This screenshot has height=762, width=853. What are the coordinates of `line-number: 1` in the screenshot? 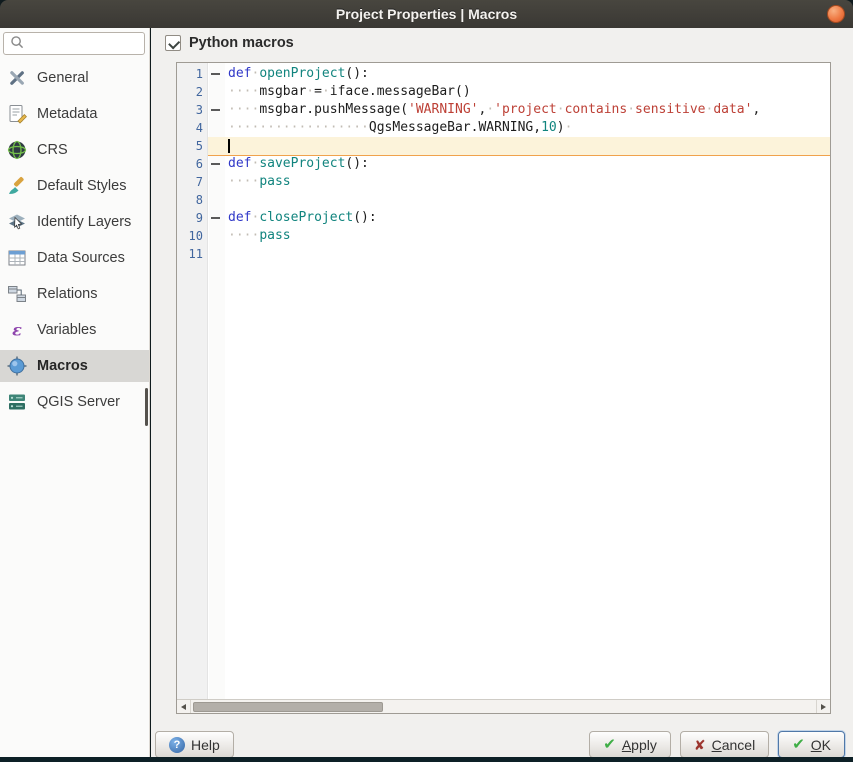 It's located at (199, 74).